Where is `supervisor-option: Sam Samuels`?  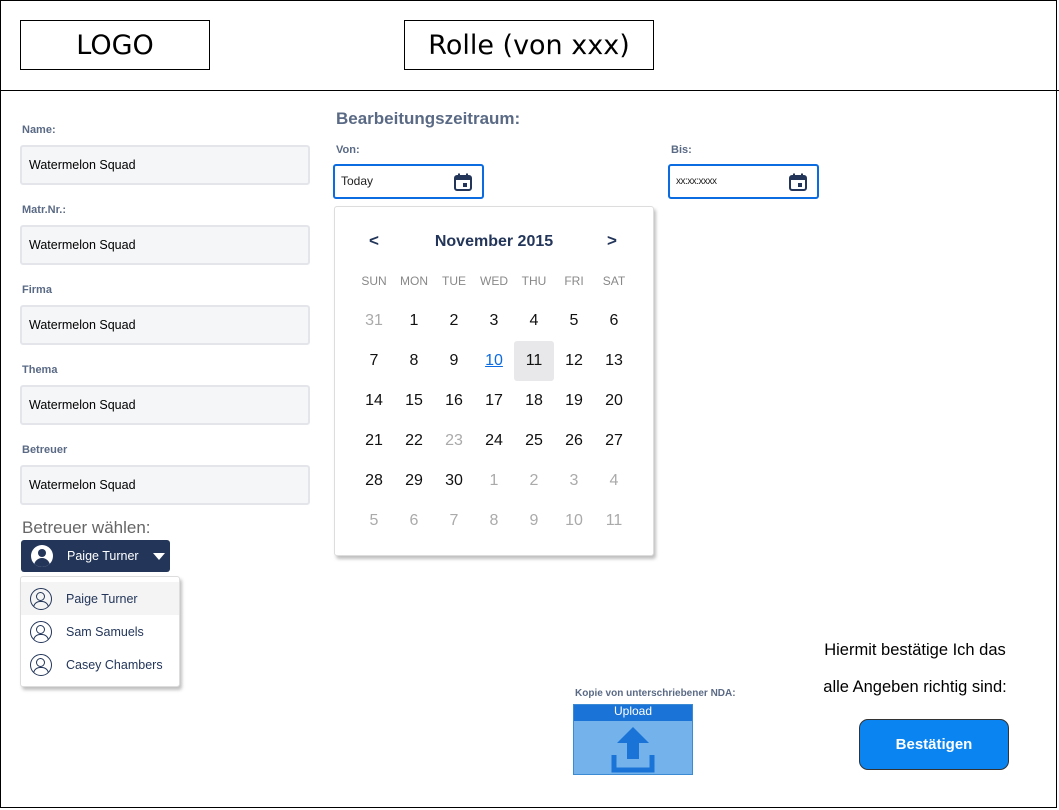 supervisor-option: Sam Samuels is located at coordinates (100, 631).